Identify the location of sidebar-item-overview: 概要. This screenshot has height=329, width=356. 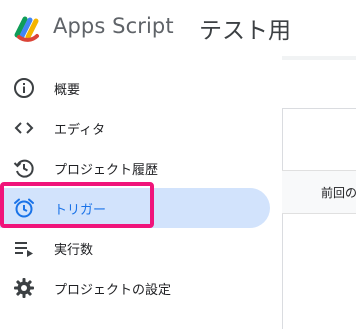
(135, 88).